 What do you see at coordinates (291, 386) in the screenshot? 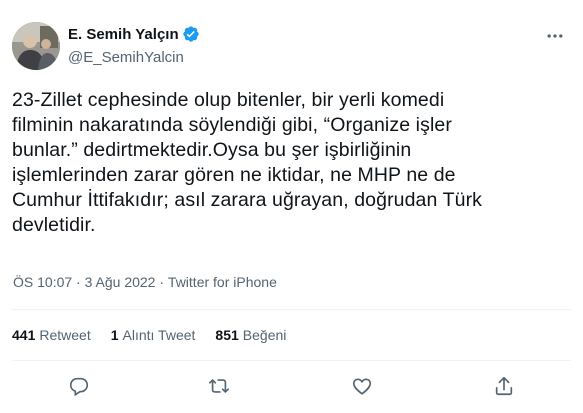
I see `action-bar` at bounding box center [291, 386].